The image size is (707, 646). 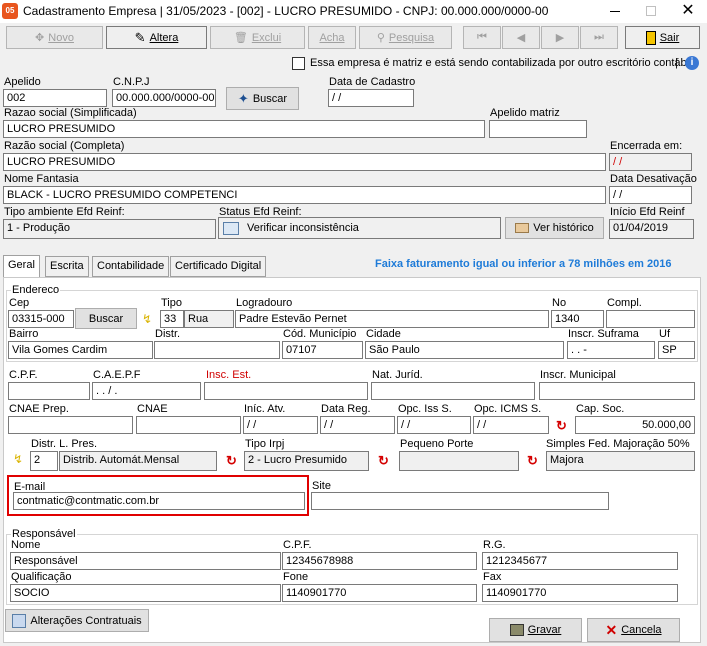 What do you see at coordinates (618, 444) in the screenshot?
I see `simples-majoracao-label: Simples Fed. Majoração 50%` at bounding box center [618, 444].